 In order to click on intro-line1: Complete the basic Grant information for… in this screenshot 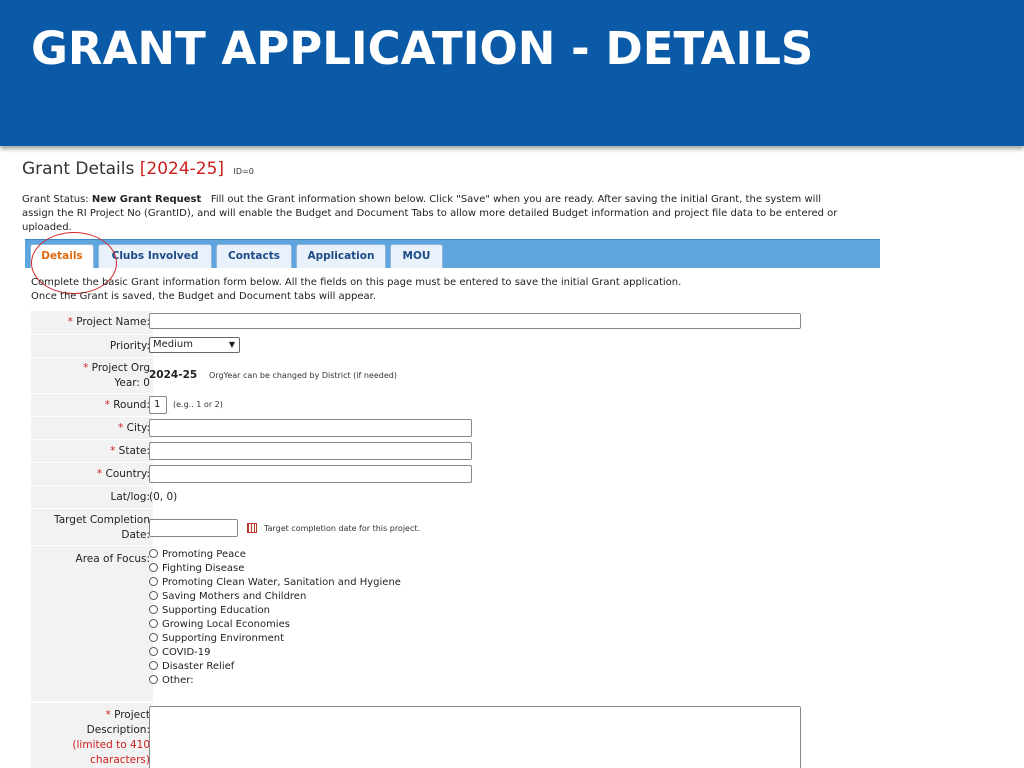, I will do `click(356, 282)`.